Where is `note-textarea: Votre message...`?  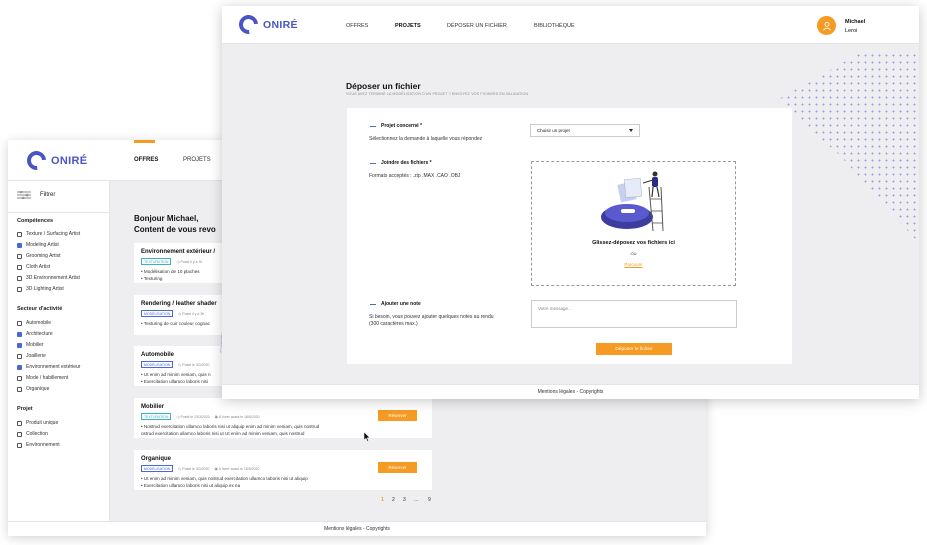
note-textarea: Votre message... is located at coordinates (634, 314).